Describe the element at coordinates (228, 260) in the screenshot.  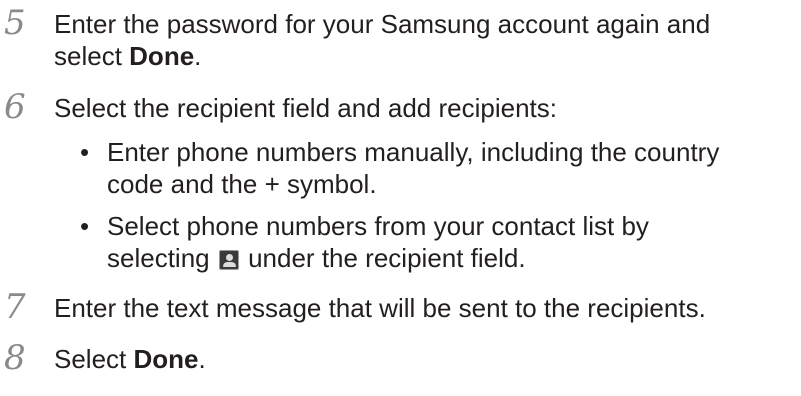
I see `contacts-icon` at that location.